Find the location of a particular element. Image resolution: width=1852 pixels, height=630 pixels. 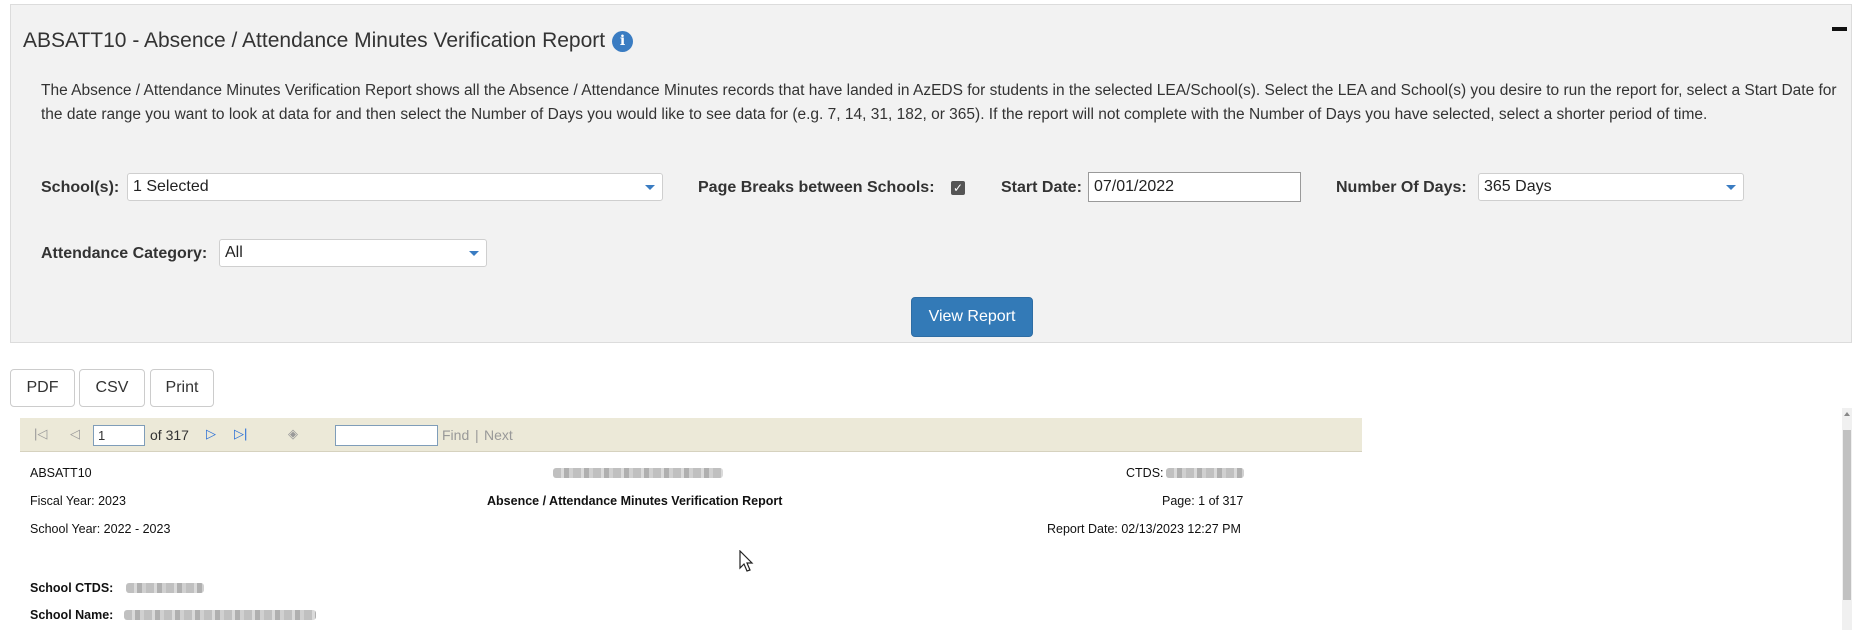

previous-page-icon: ◁ is located at coordinates (75, 434).